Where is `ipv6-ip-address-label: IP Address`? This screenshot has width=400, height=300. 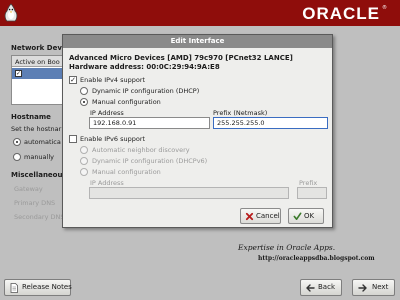 ipv6-ip-address-label: IP Address is located at coordinates (107, 183).